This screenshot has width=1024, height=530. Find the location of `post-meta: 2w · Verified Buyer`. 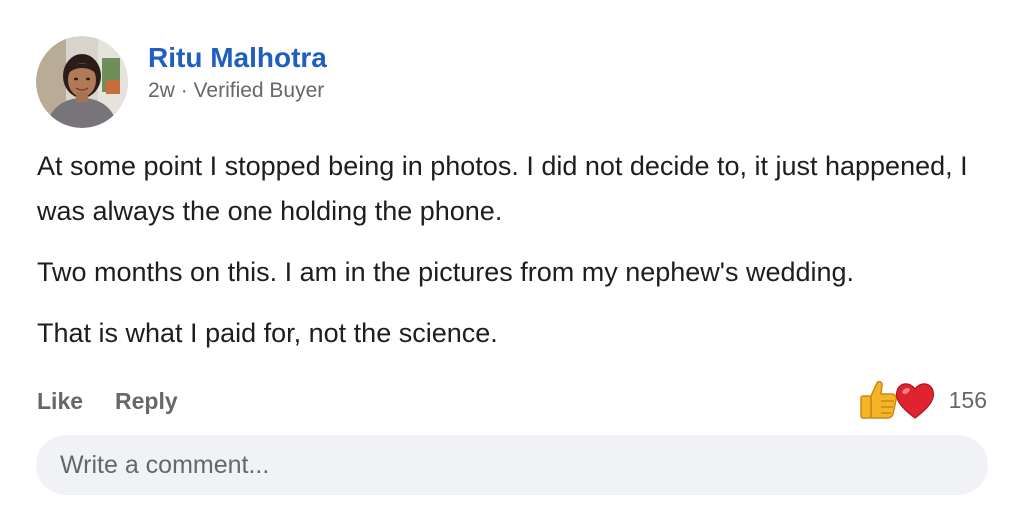

post-meta: 2w · Verified Buyer is located at coordinates (236, 91).